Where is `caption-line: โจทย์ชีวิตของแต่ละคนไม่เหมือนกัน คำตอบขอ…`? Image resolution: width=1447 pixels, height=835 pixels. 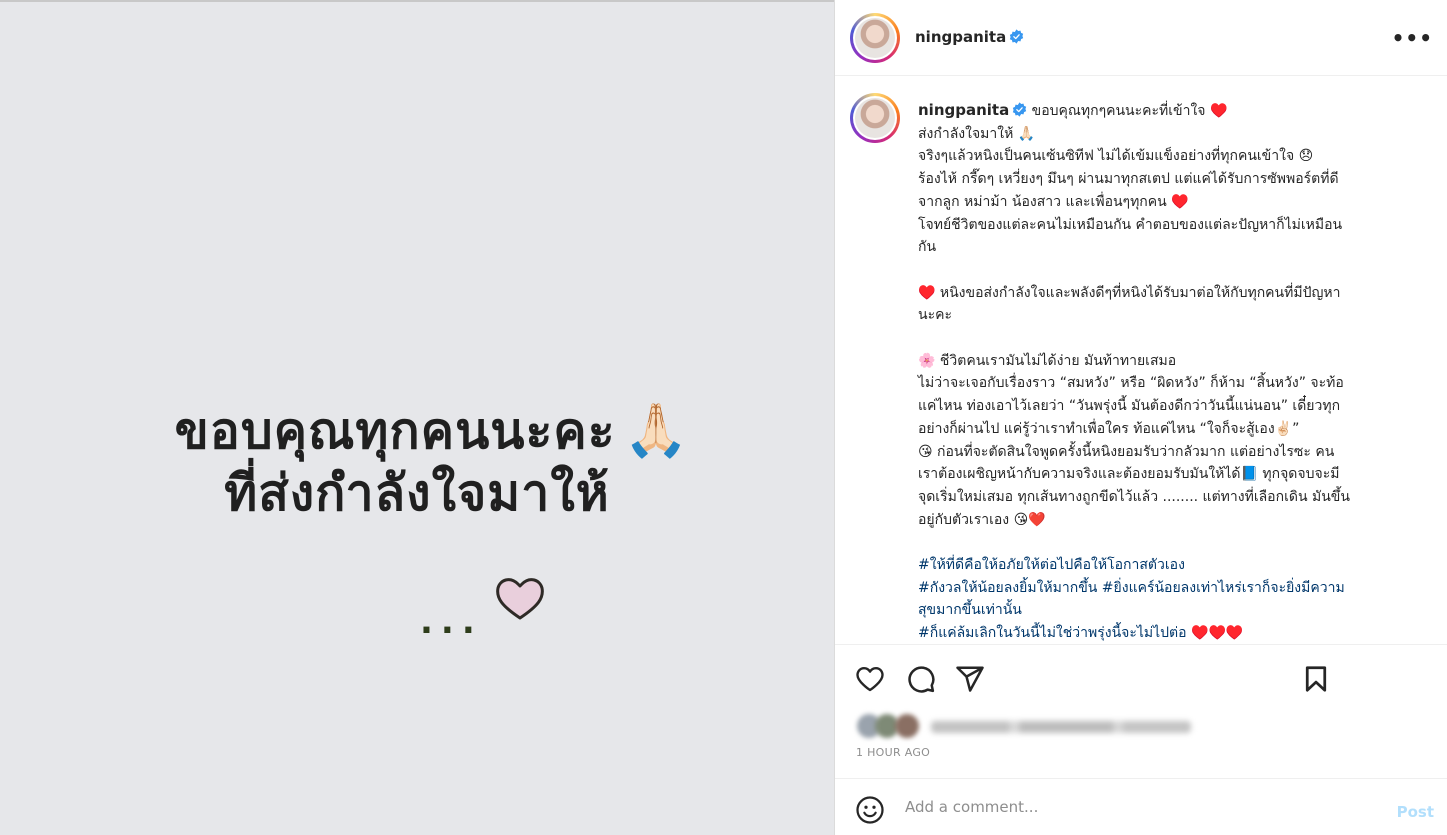 caption-line: โจทย์ชีวิตของแต่ละคนไม่เหมือนกัน คำตอบขอ… is located at coordinates (1130, 224).